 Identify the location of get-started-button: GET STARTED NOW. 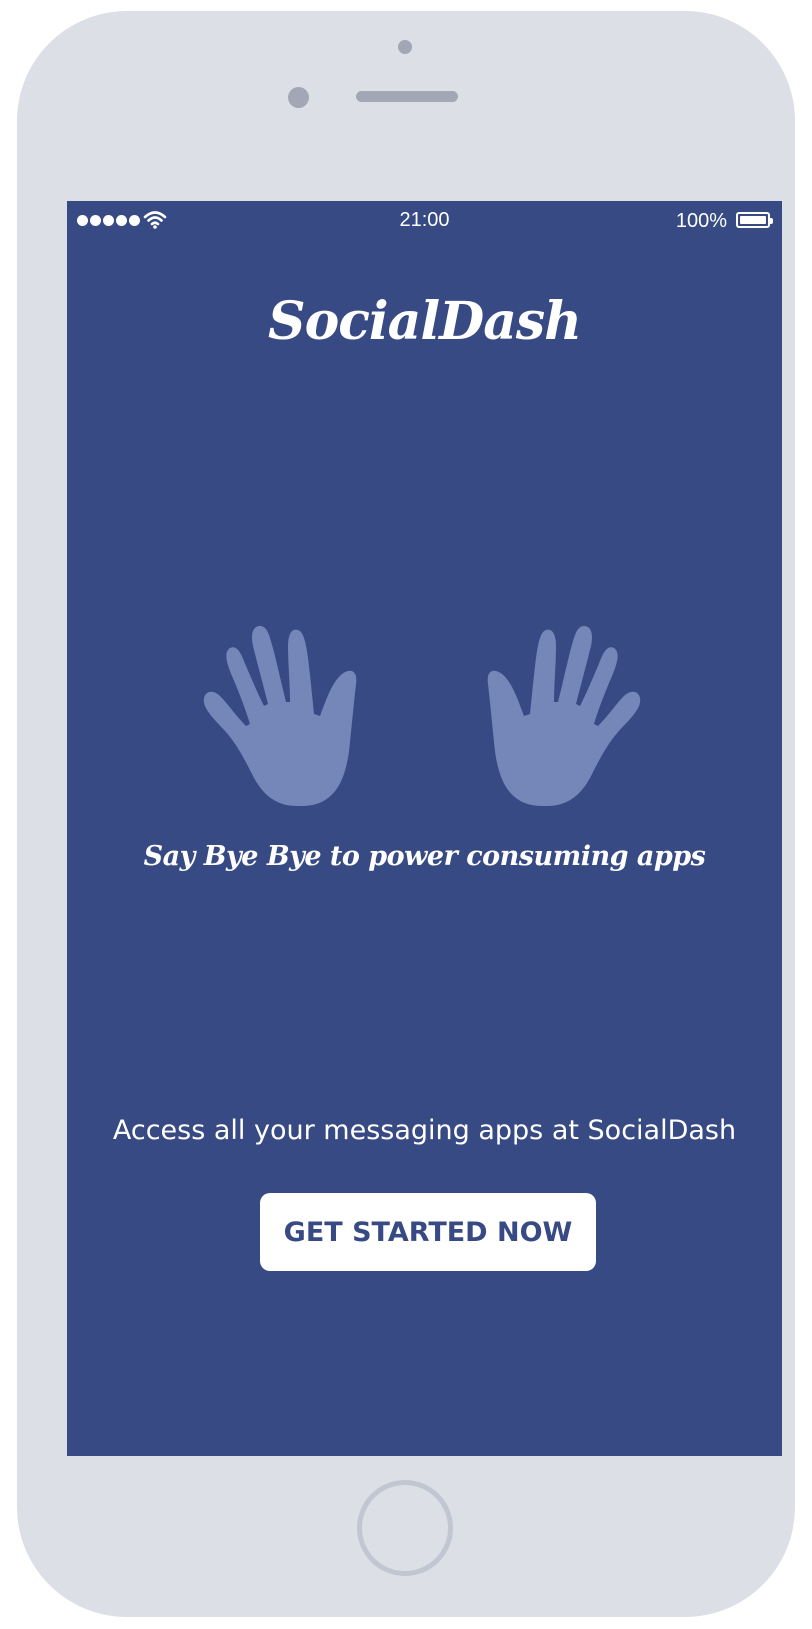
(428, 1232).